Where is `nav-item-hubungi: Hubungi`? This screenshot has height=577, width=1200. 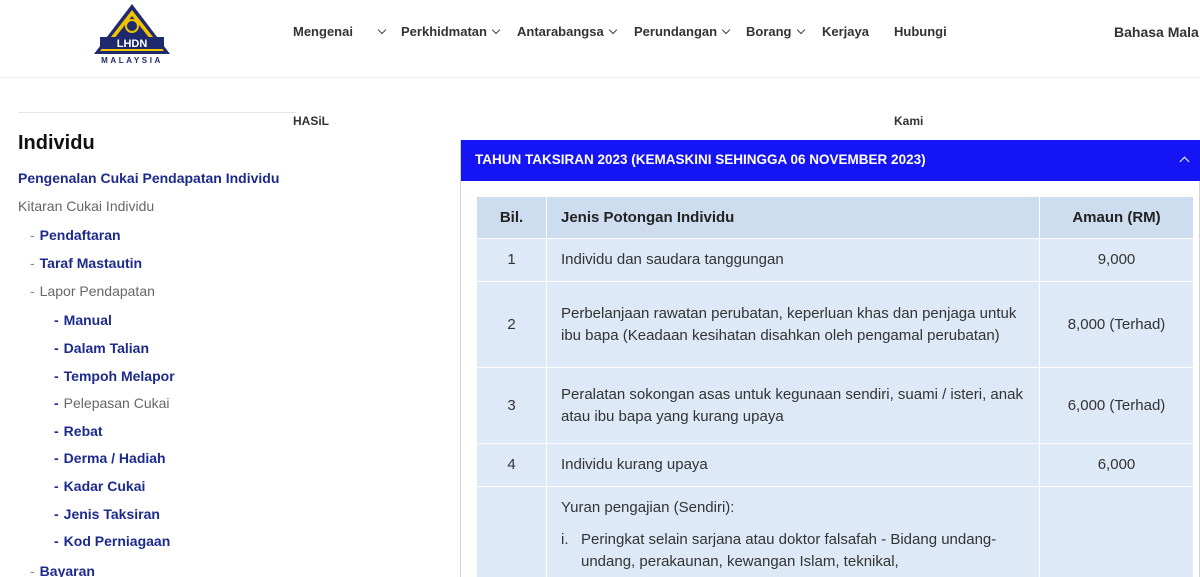 nav-item-hubungi: Hubungi is located at coordinates (920, 31).